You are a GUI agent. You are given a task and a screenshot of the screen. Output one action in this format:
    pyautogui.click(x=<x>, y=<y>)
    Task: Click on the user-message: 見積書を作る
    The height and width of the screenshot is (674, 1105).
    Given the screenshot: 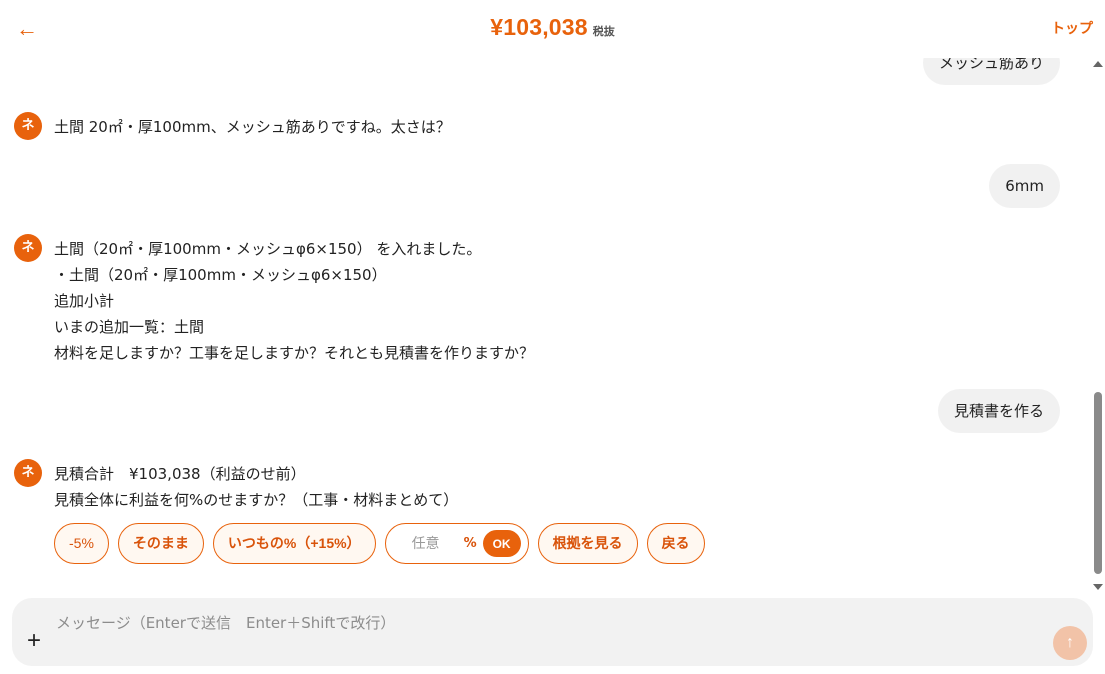 What is the action you would take?
    pyautogui.click(x=998, y=411)
    